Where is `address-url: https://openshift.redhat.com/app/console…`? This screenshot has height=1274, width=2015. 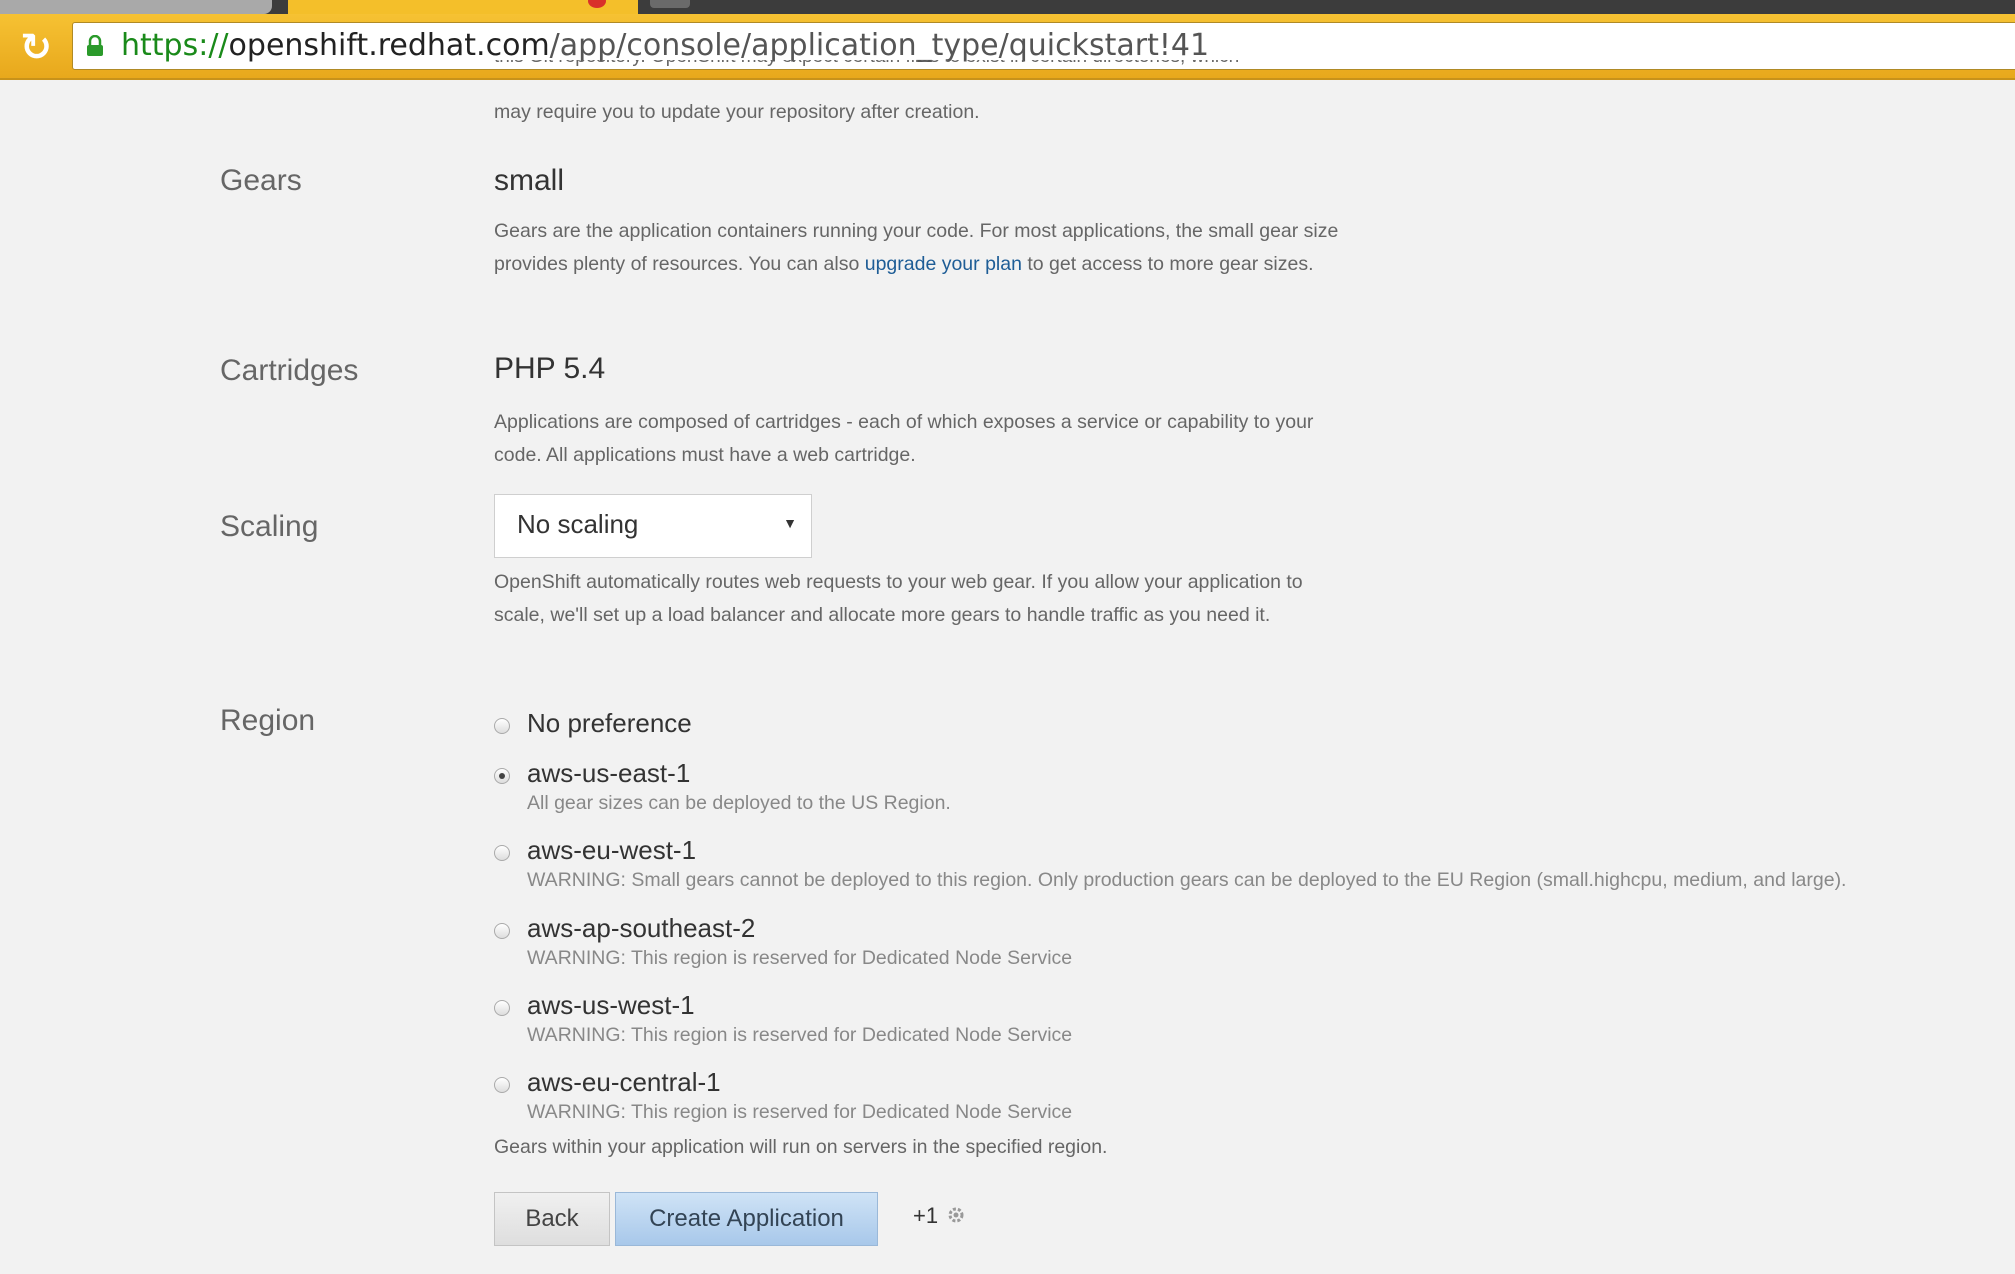
address-url: https://openshift.redhat.com/app/console… is located at coordinates (665, 45).